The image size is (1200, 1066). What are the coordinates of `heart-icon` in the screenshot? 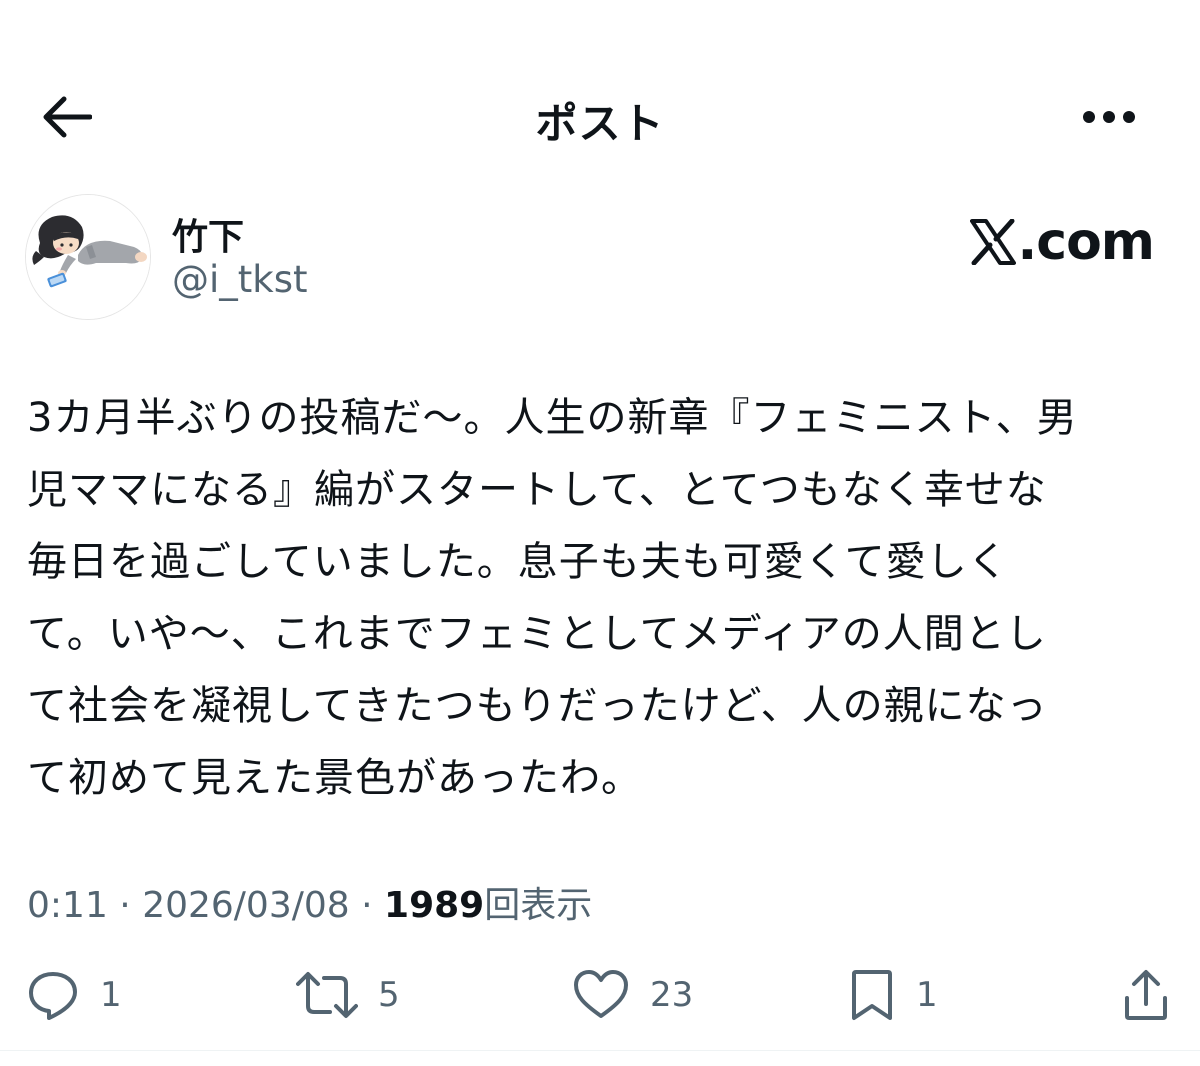 It's located at (601, 994).